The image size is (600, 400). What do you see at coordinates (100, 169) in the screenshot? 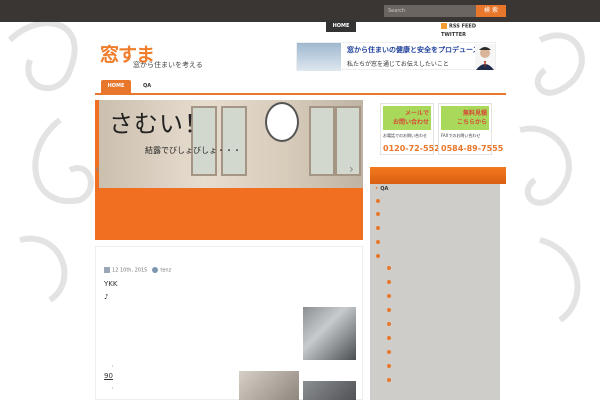
I see `slider-prev-arrow-icon: ‹` at bounding box center [100, 169].